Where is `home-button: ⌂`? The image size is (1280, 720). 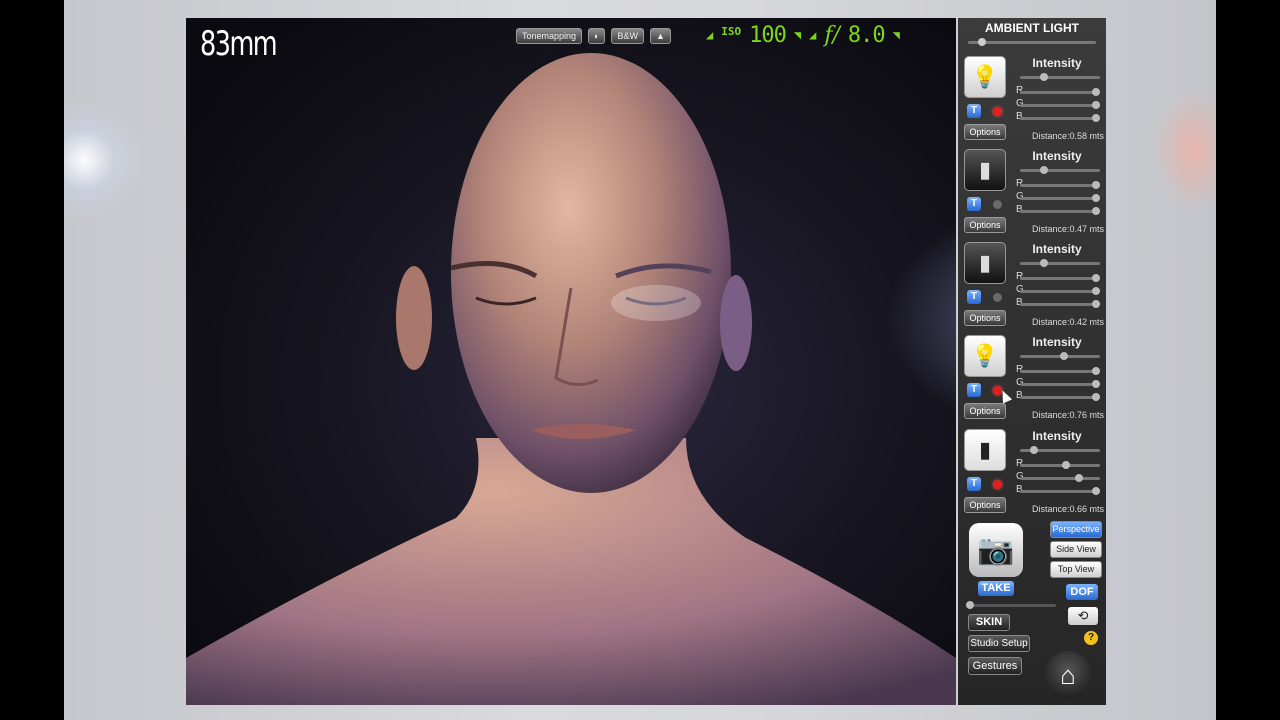 home-button: ⌂ is located at coordinates (1068, 675).